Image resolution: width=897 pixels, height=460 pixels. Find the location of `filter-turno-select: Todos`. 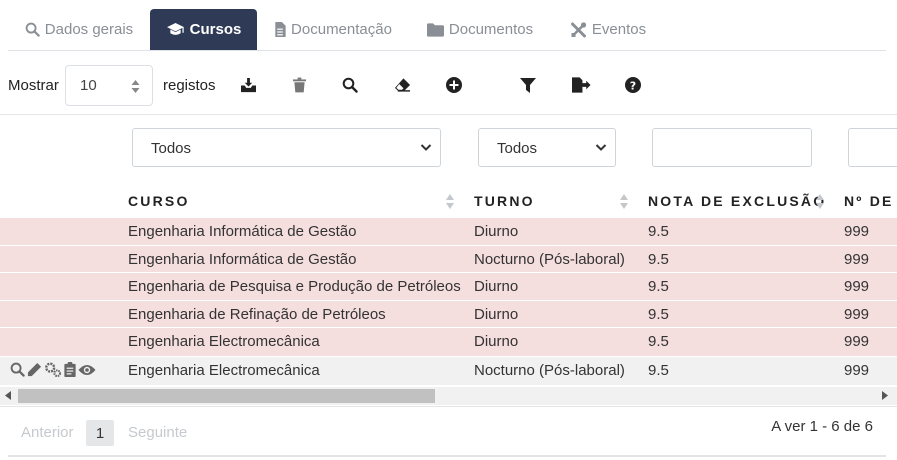

filter-turno-select: Todos is located at coordinates (547, 147).